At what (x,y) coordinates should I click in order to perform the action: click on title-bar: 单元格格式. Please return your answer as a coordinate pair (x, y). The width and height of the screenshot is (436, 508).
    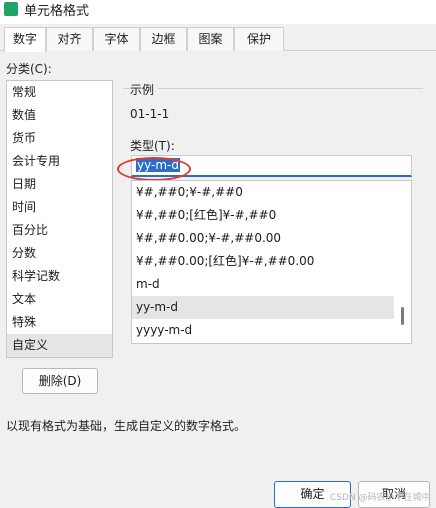
    Looking at the image, I should click on (218, 12).